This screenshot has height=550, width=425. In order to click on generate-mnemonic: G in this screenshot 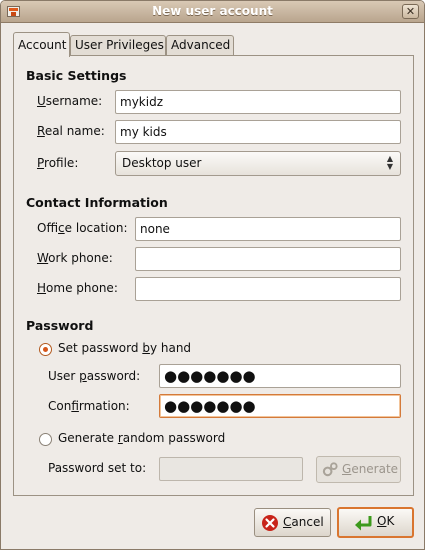, I will do `click(347, 469)`.